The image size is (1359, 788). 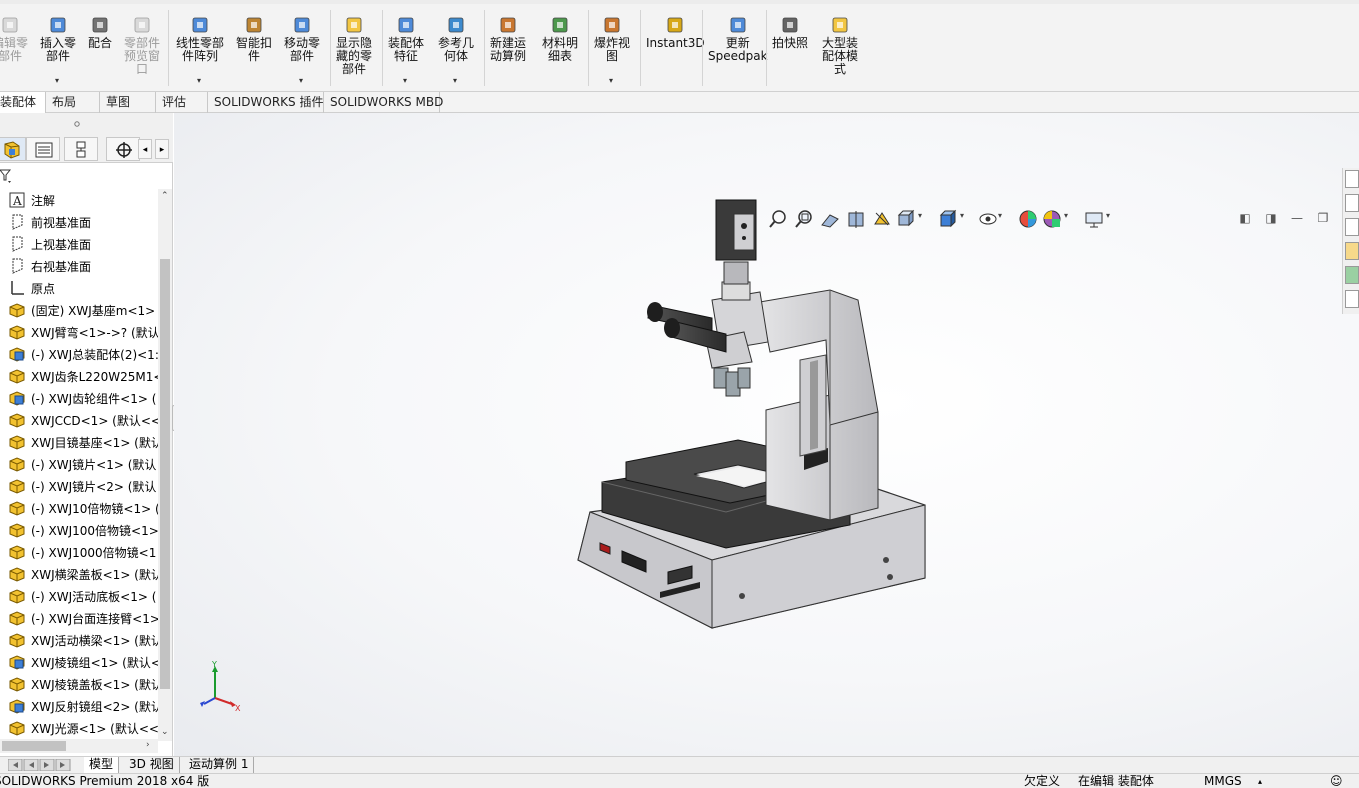 What do you see at coordinates (830, 219) in the screenshot?
I see `previous-view-icon` at bounding box center [830, 219].